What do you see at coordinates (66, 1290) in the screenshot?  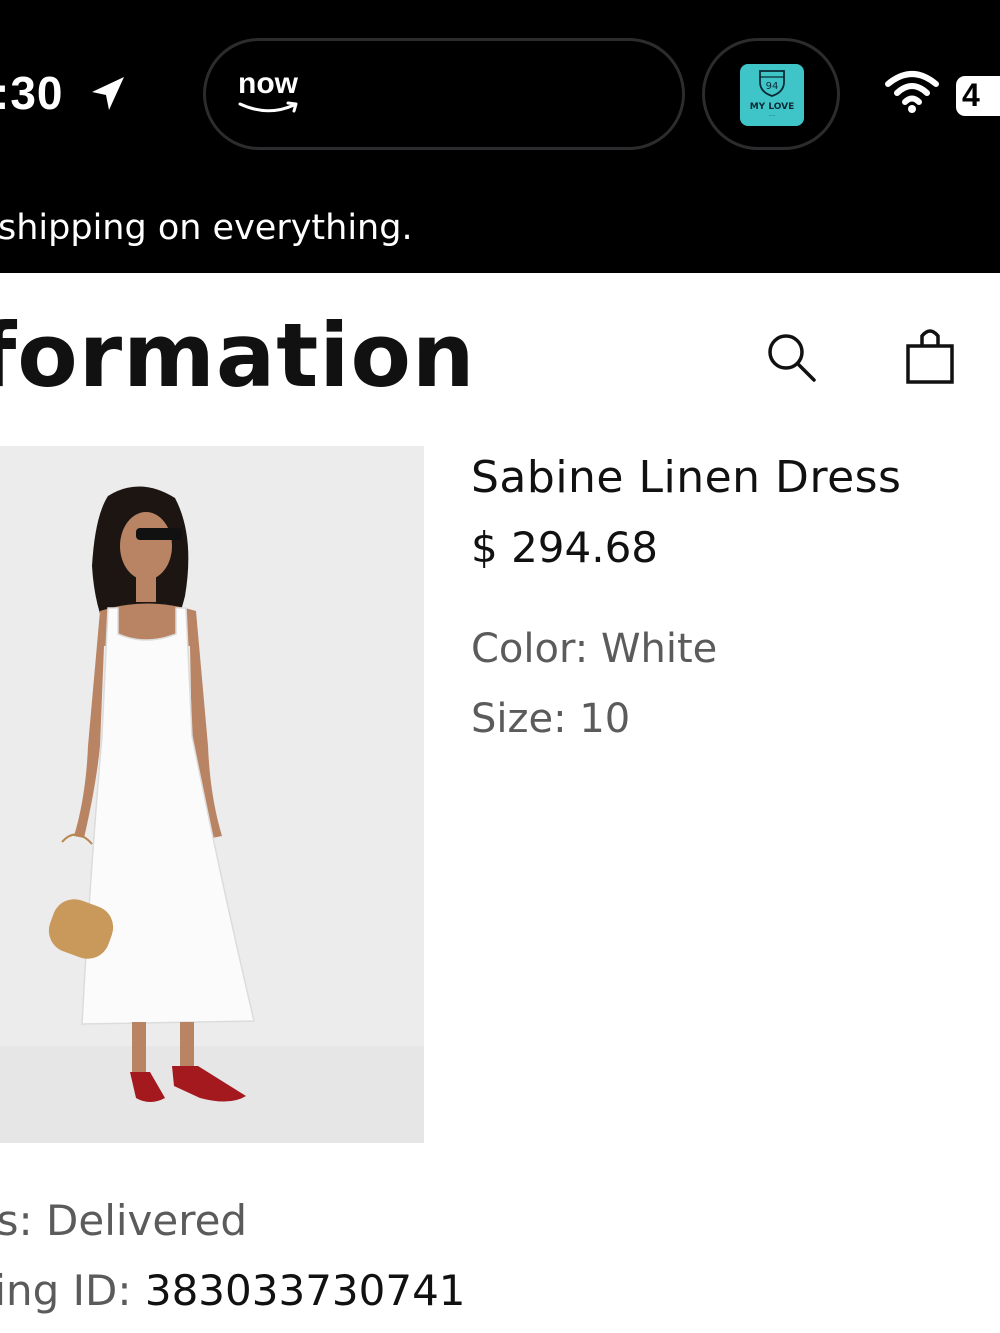 I see `tracking-label: king ID:` at bounding box center [66, 1290].